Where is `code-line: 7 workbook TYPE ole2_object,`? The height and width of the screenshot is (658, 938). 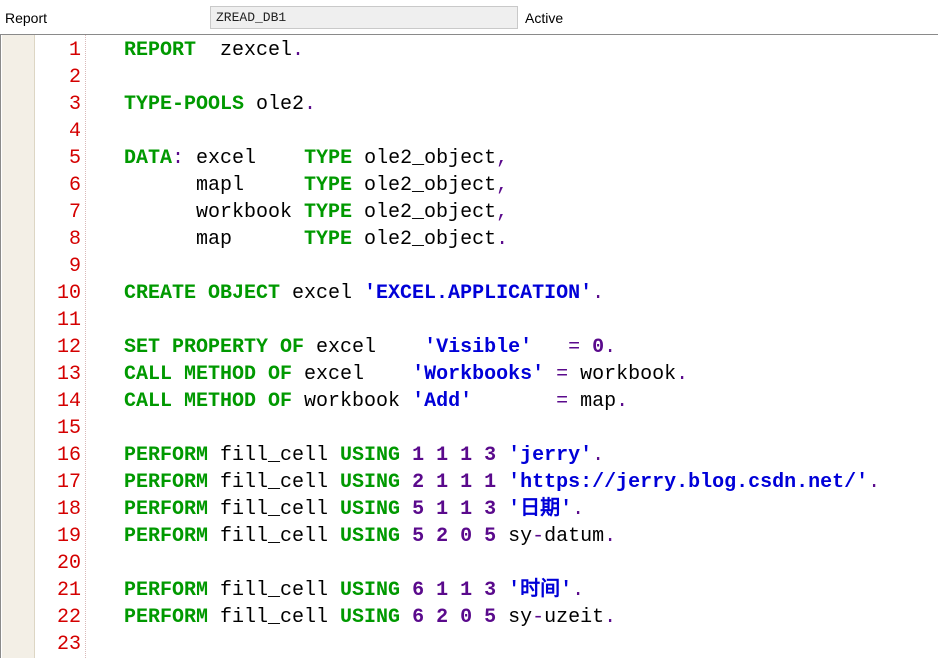
code-line: 7 workbook TYPE ole2_object, is located at coordinates (469, 212).